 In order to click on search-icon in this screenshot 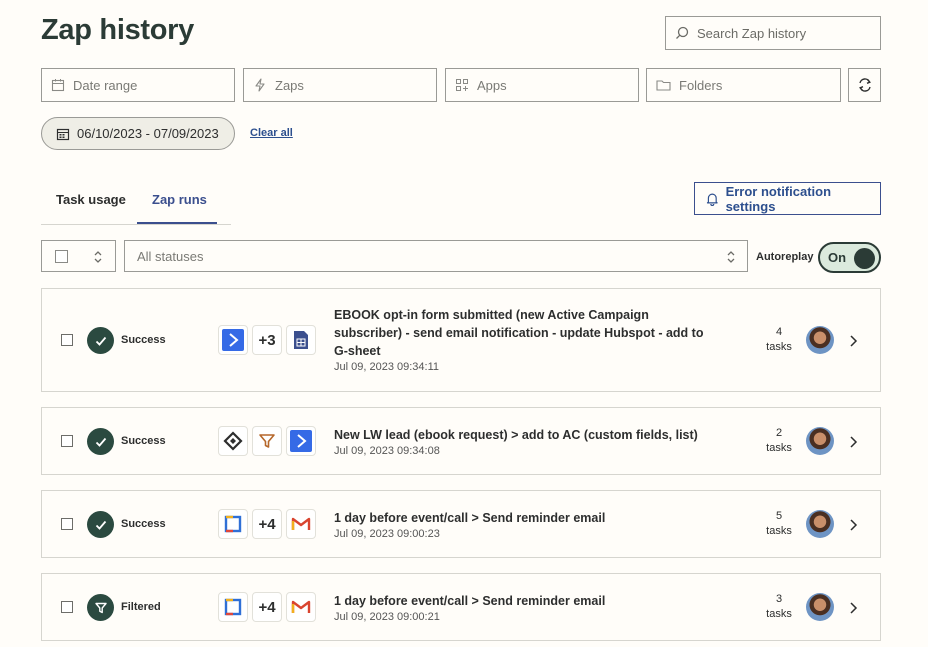, I will do `click(682, 32)`.